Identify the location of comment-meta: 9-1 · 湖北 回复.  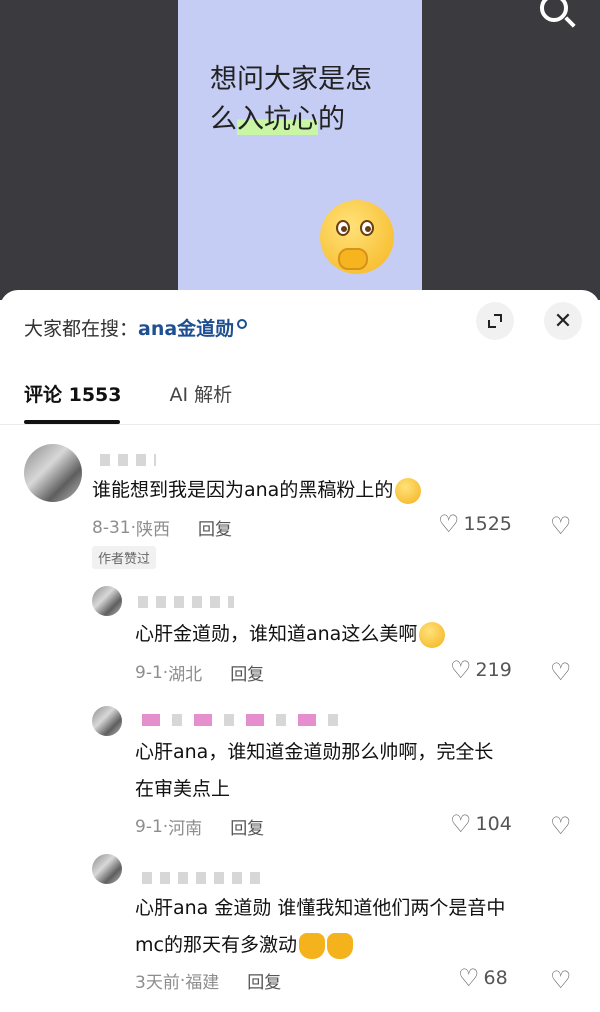
(199, 673).